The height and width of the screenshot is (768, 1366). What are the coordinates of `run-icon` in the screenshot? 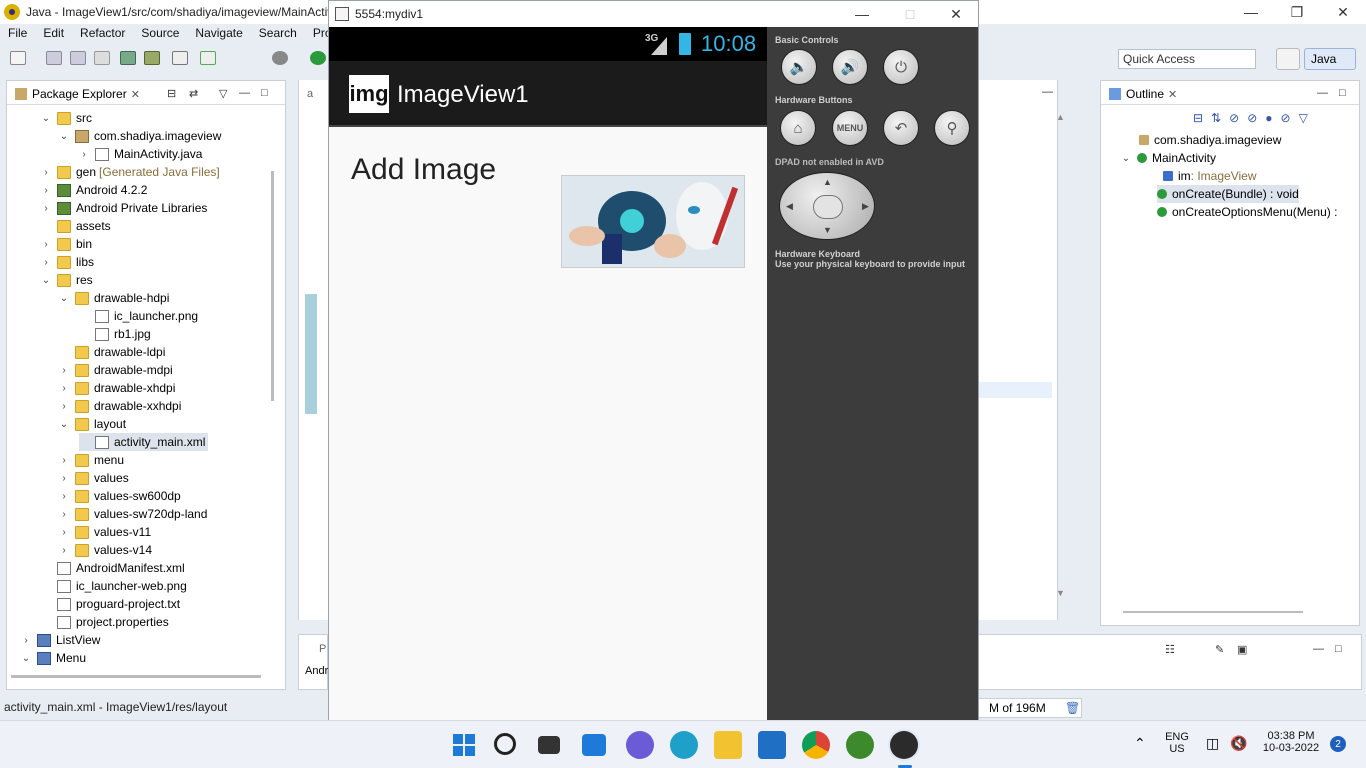 It's located at (318, 58).